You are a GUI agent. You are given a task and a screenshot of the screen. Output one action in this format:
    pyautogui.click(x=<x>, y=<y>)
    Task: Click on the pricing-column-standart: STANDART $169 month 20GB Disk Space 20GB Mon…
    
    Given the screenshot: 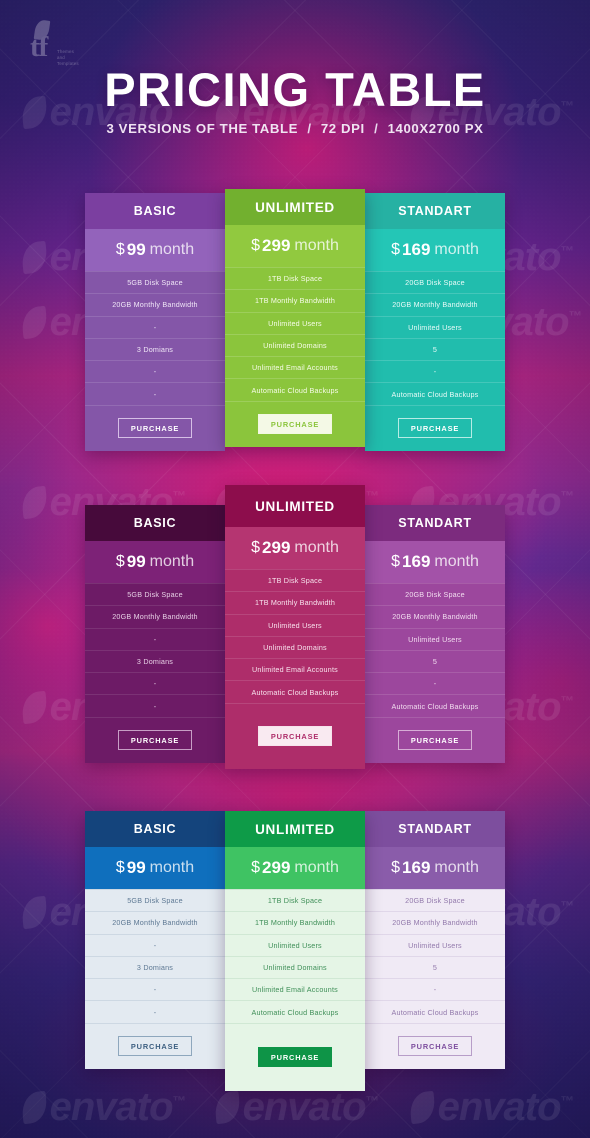 What is the action you would take?
    pyautogui.click(x=435, y=322)
    